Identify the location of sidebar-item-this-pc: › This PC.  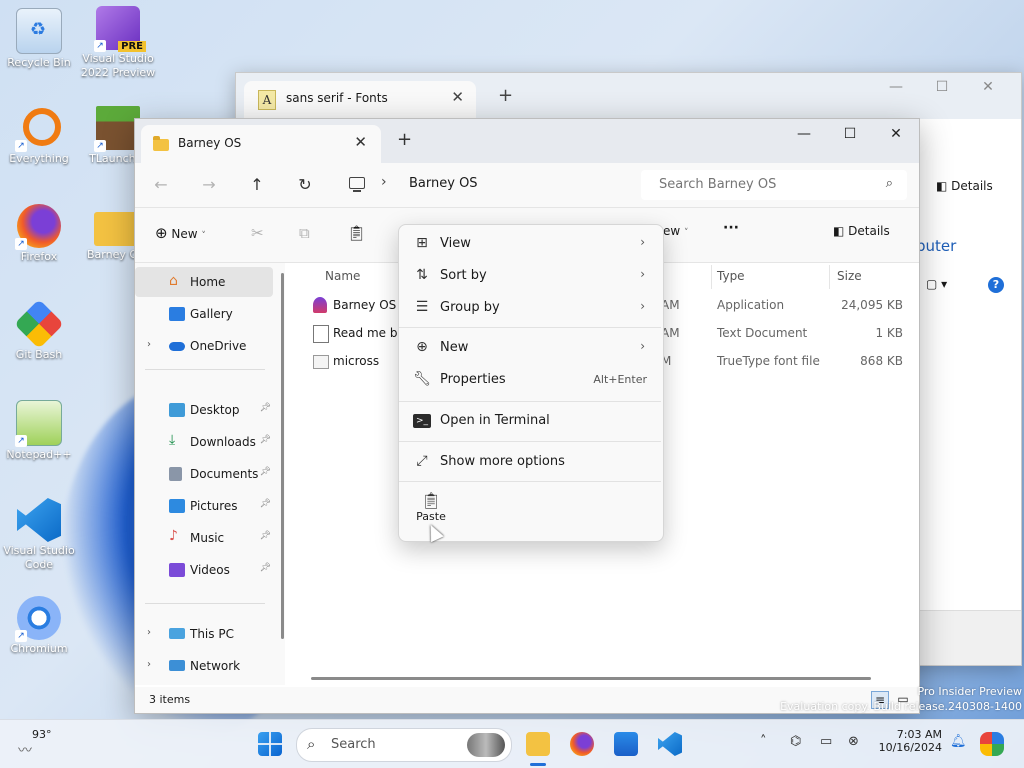
(204, 634).